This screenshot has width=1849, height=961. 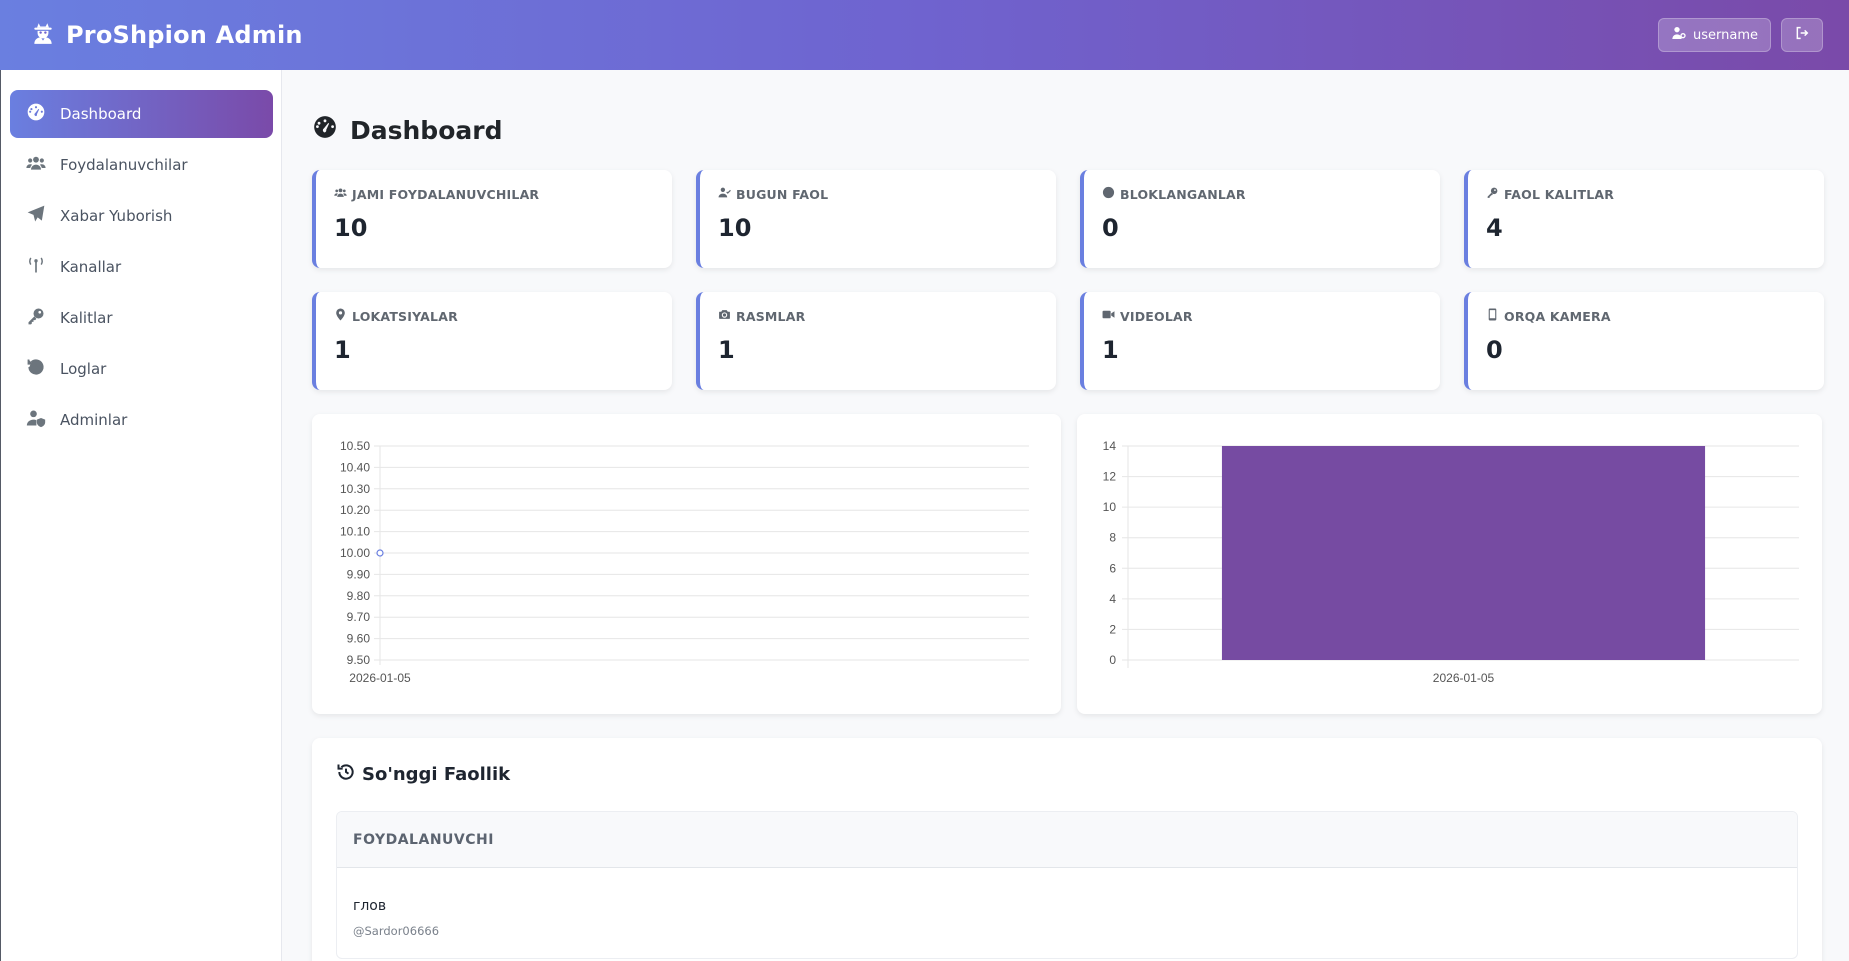 What do you see at coordinates (91, 267) in the screenshot?
I see `sidebar-item-label: Kanallar` at bounding box center [91, 267].